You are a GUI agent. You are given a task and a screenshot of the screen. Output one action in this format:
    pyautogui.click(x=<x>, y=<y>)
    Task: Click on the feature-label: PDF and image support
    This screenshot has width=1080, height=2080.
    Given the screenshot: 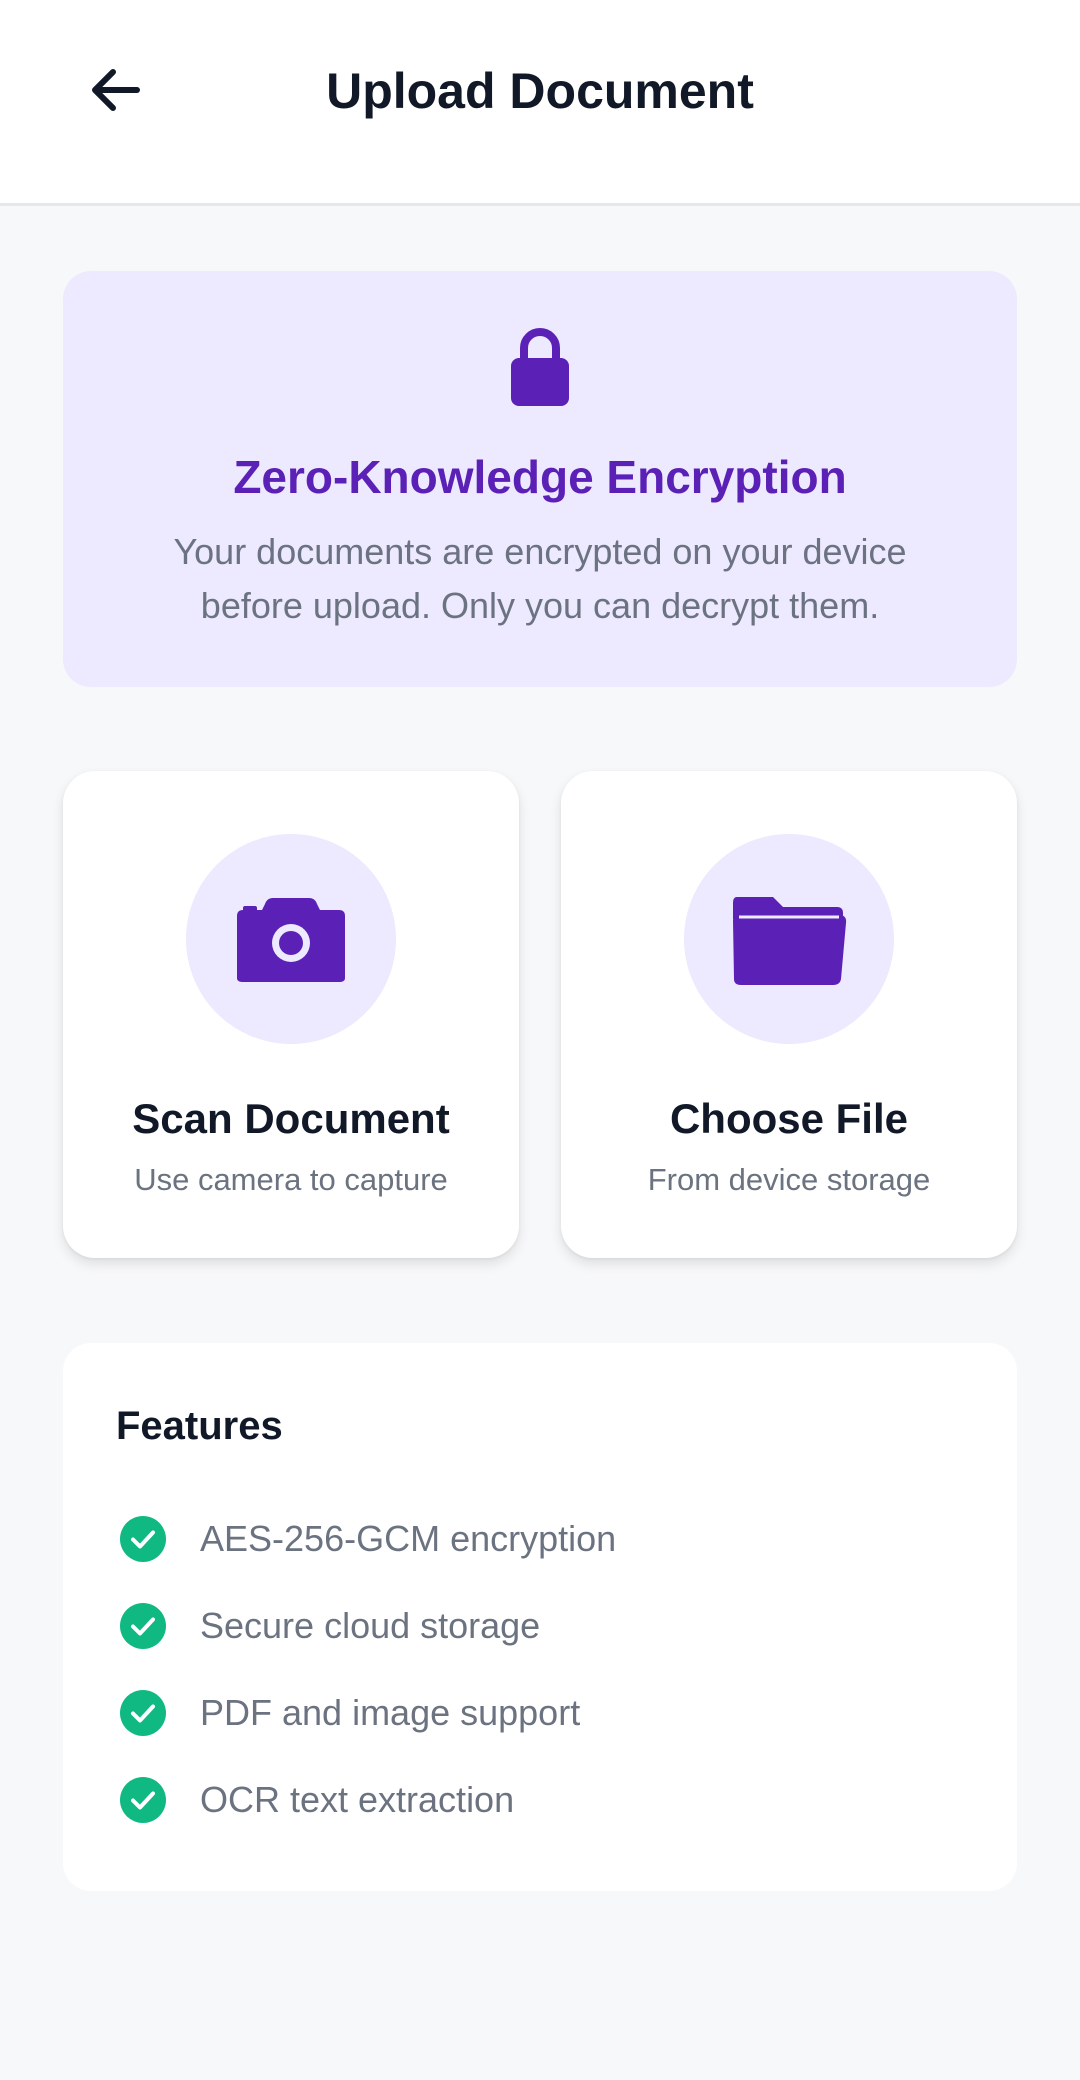 What is the action you would take?
    pyautogui.click(x=390, y=1712)
    